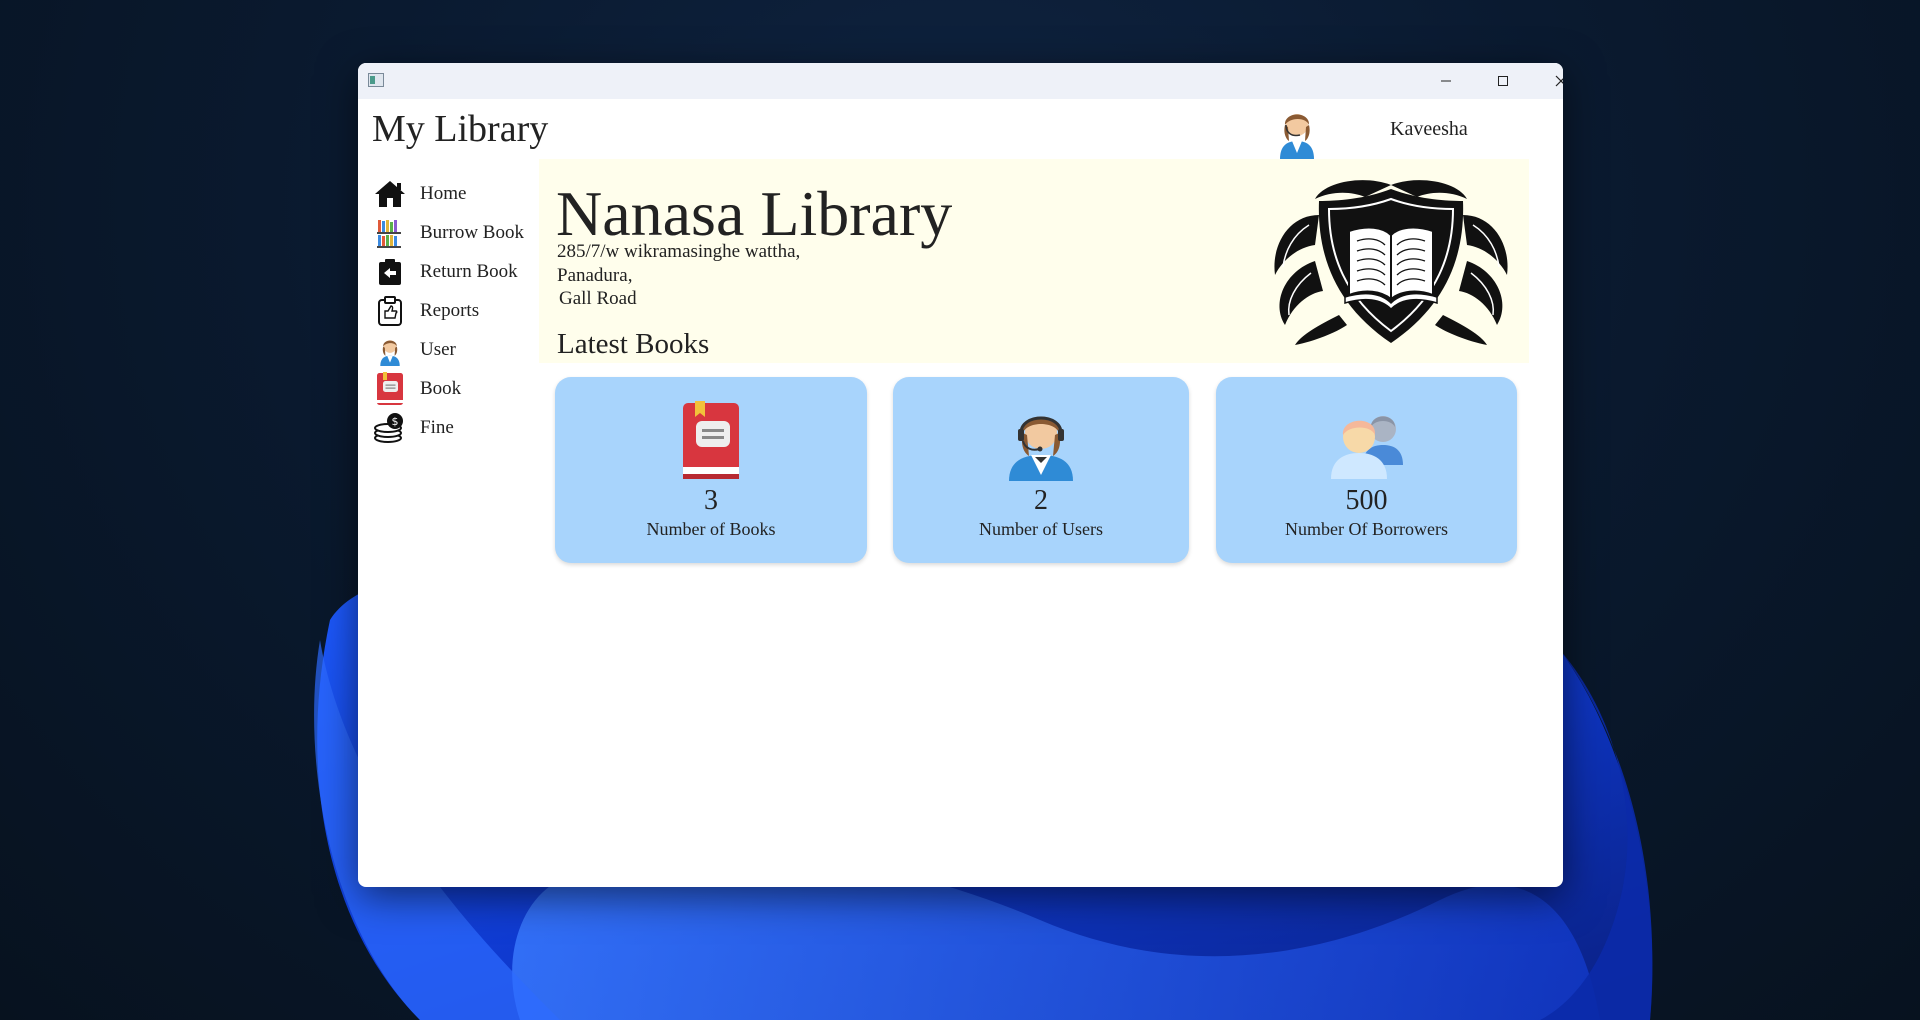  I want to click on sidebar-item-label: Burrow Book, so click(472, 232).